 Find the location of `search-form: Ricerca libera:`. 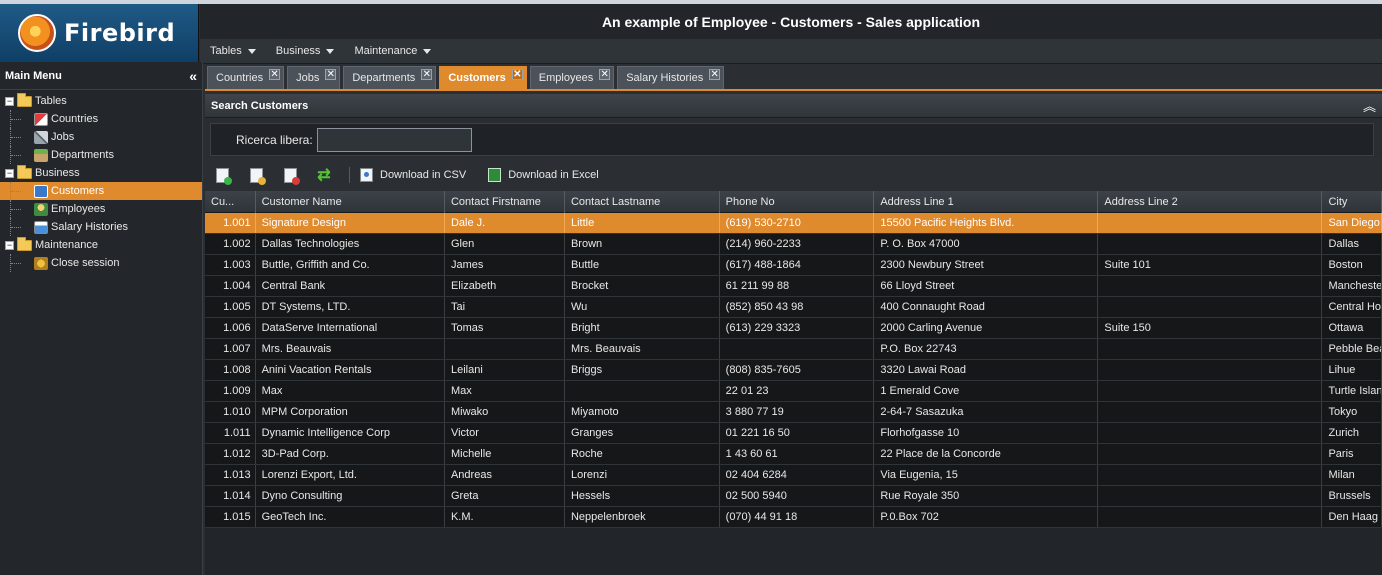

search-form: Ricerca libera: is located at coordinates (792, 139).